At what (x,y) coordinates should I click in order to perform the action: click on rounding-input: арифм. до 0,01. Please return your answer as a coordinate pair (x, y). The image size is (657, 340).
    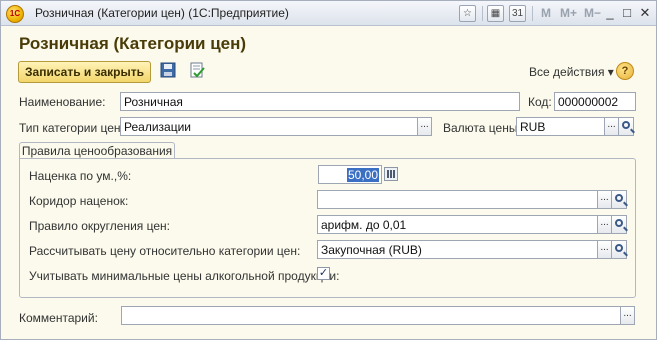
    Looking at the image, I should click on (457, 224).